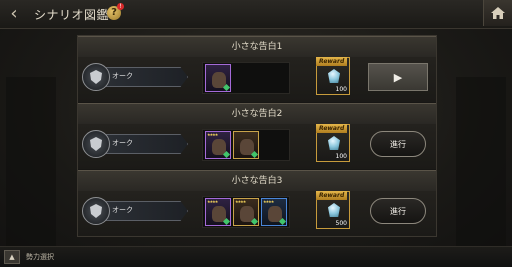 This screenshot has width=512, height=267. I want to click on chevron-left-icon: ‹, so click(14, 13).